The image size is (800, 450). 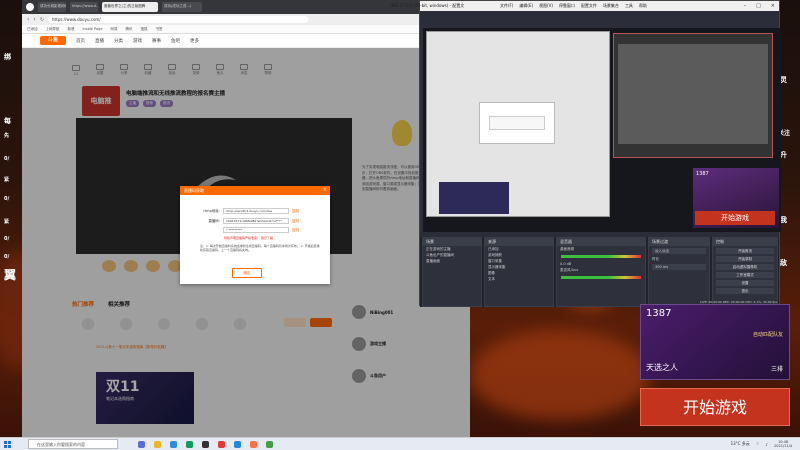 I want to click on menu-item: 视图(V), so click(x=546, y=6).